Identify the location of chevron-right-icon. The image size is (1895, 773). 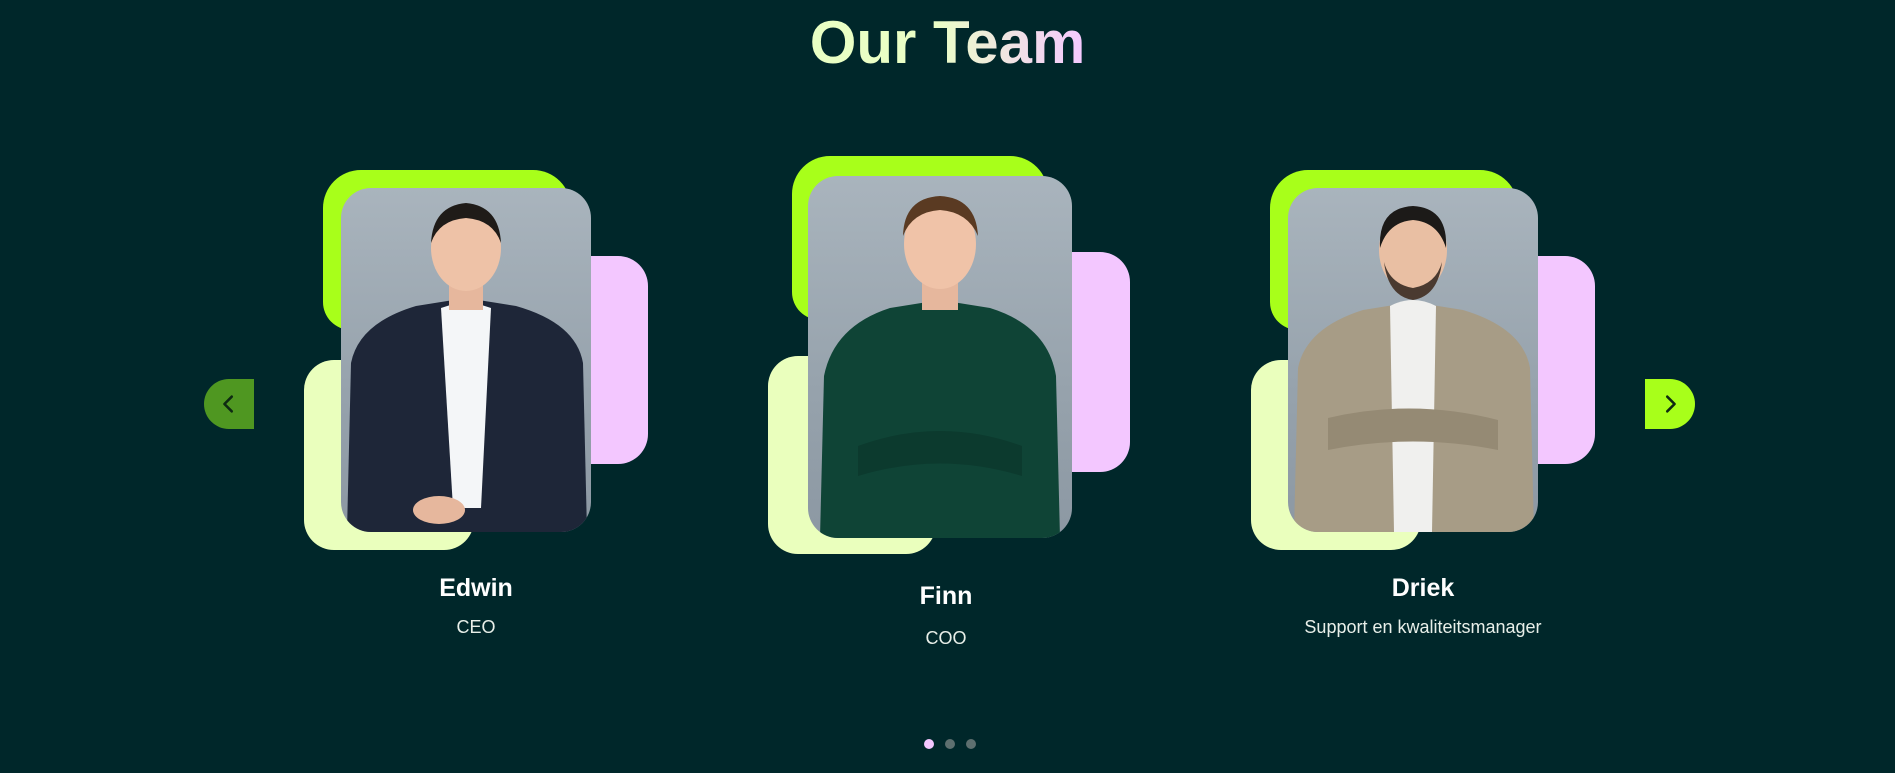
(1670, 404).